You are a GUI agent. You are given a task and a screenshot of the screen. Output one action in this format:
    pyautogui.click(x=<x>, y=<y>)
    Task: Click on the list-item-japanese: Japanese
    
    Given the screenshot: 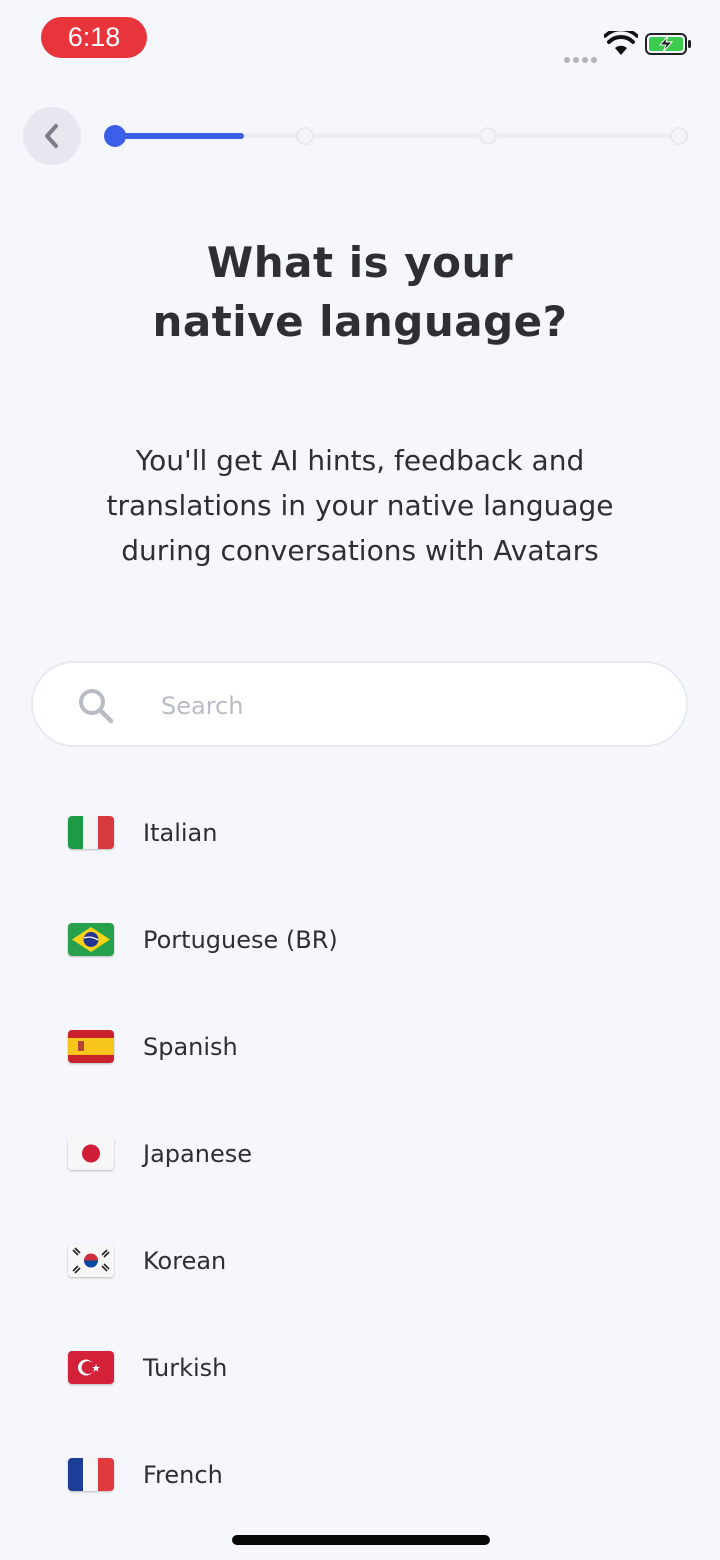 What is the action you would take?
    pyautogui.click(x=360, y=1154)
    